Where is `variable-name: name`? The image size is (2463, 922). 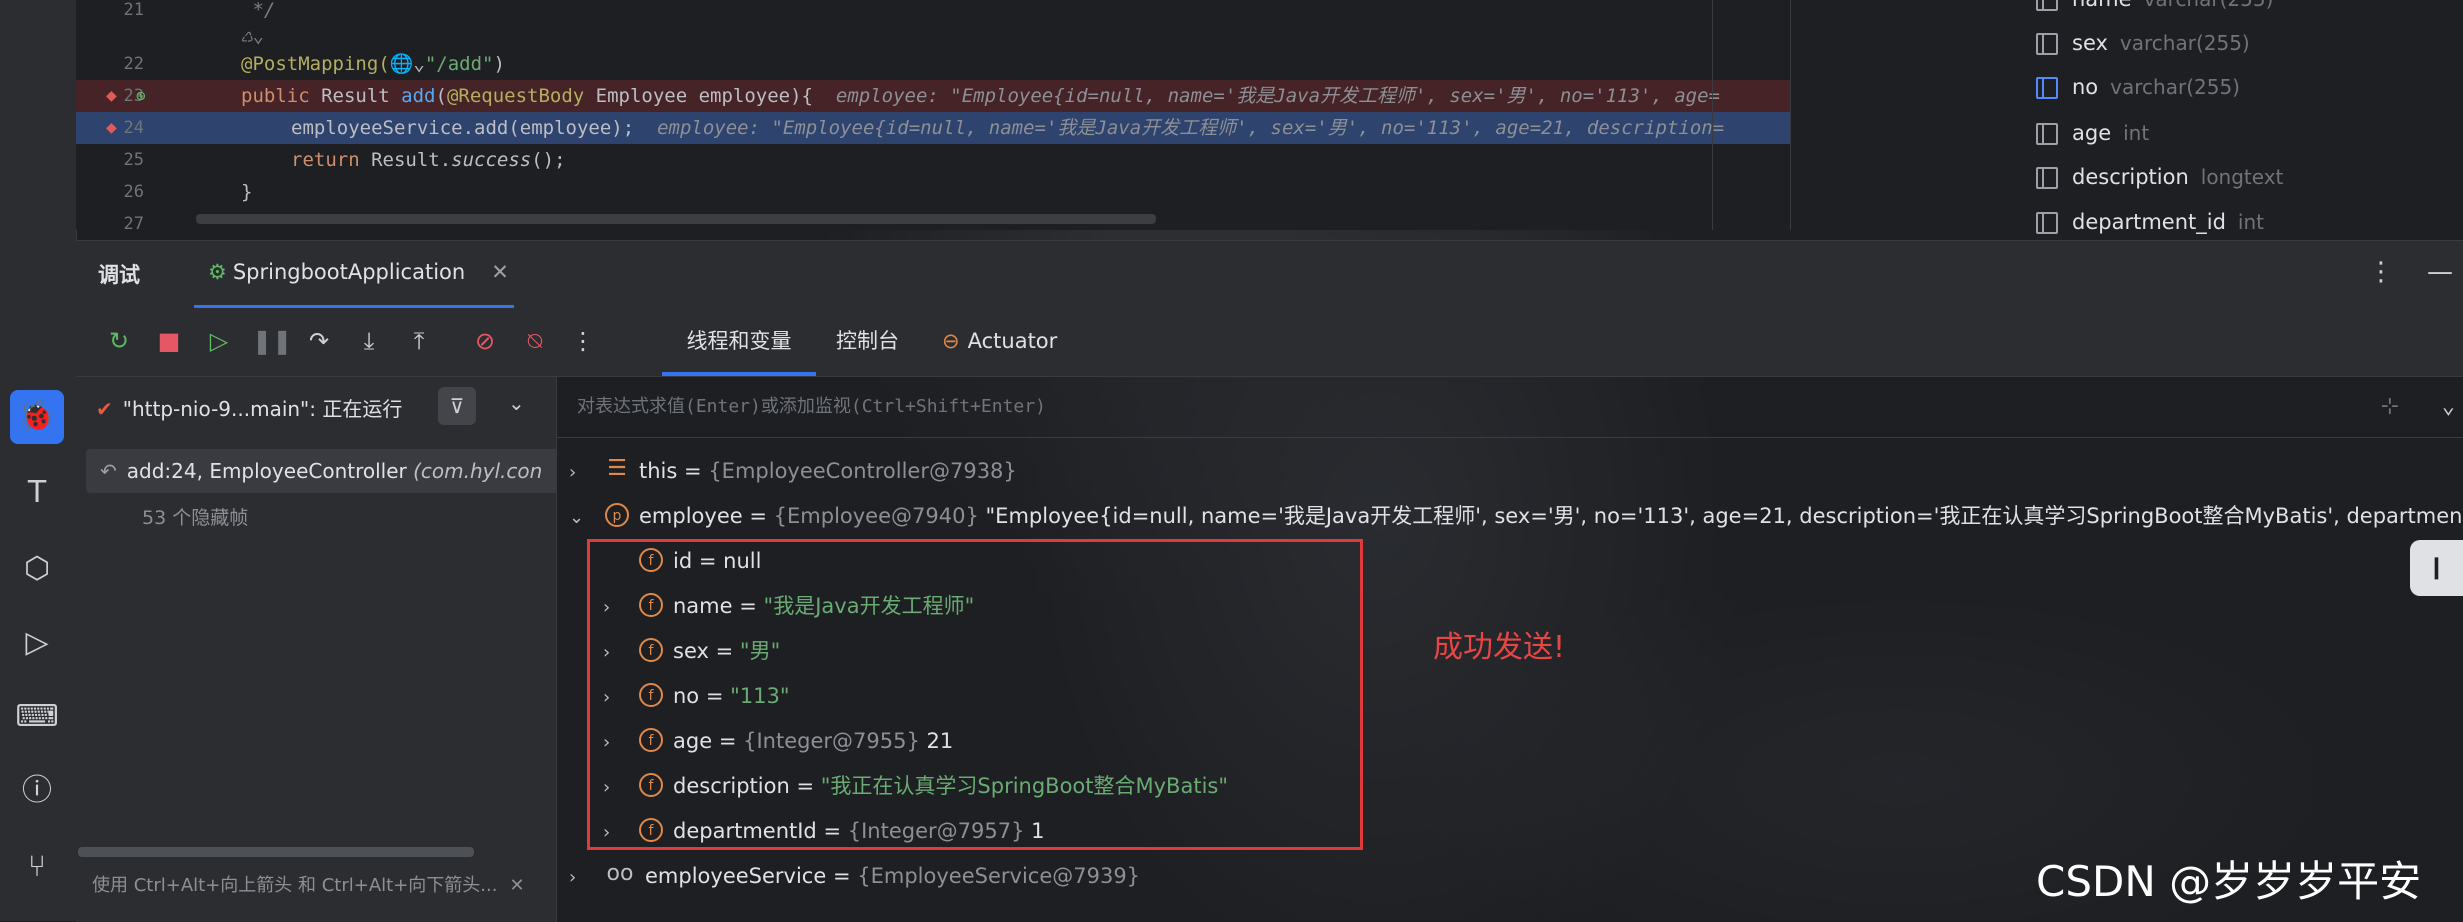 variable-name: name is located at coordinates (703, 606).